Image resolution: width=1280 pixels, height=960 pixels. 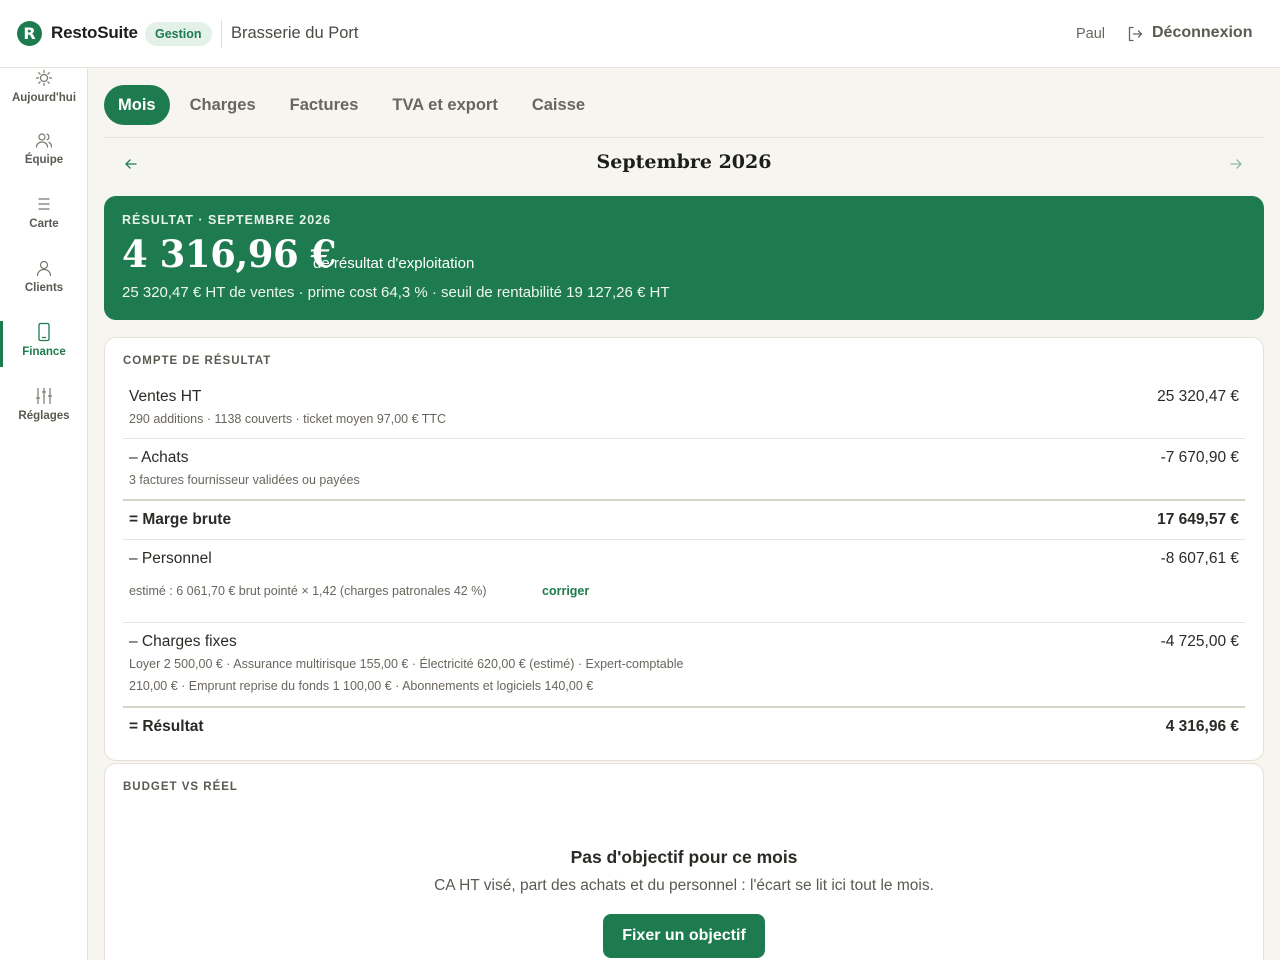 I want to click on sidebar-item-label: Équipe, so click(x=44, y=160).